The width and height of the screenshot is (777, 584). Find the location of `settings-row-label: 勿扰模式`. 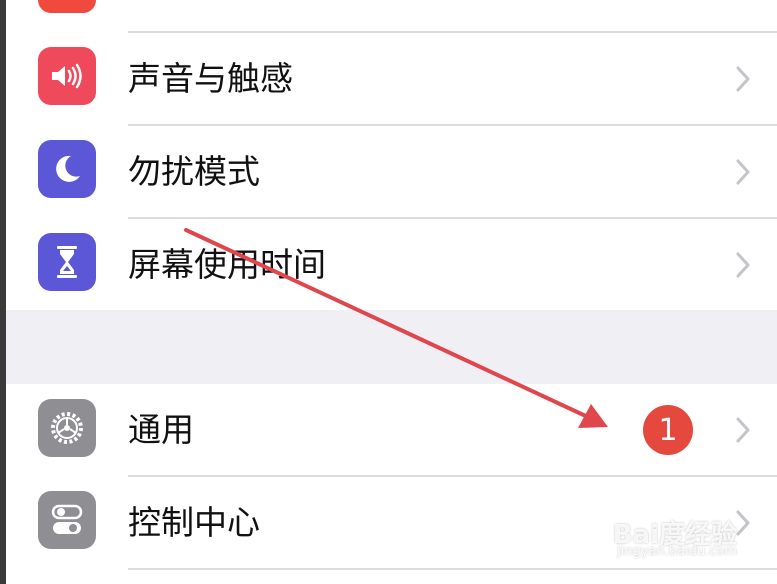

settings-row-label: 勿扰模式 is located at coordinates (194, 171).